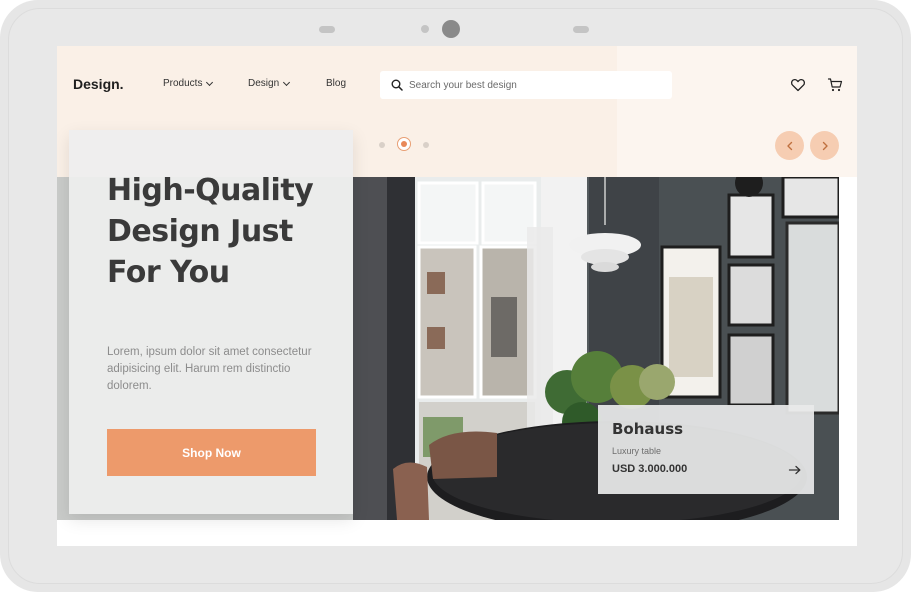 Image resolution: width=911 pixels, height=592 pixels. I want to click on carousel-dot-active, so click(404, 144).